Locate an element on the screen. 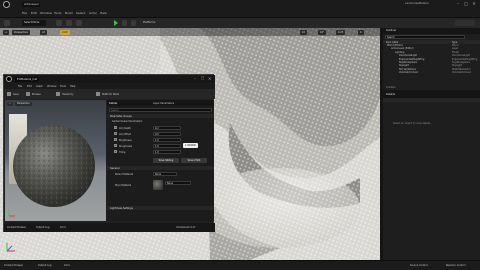 The width and height of the screenshot is (480, 270). menu-tools: Tools is located at coordinates (57, 13).